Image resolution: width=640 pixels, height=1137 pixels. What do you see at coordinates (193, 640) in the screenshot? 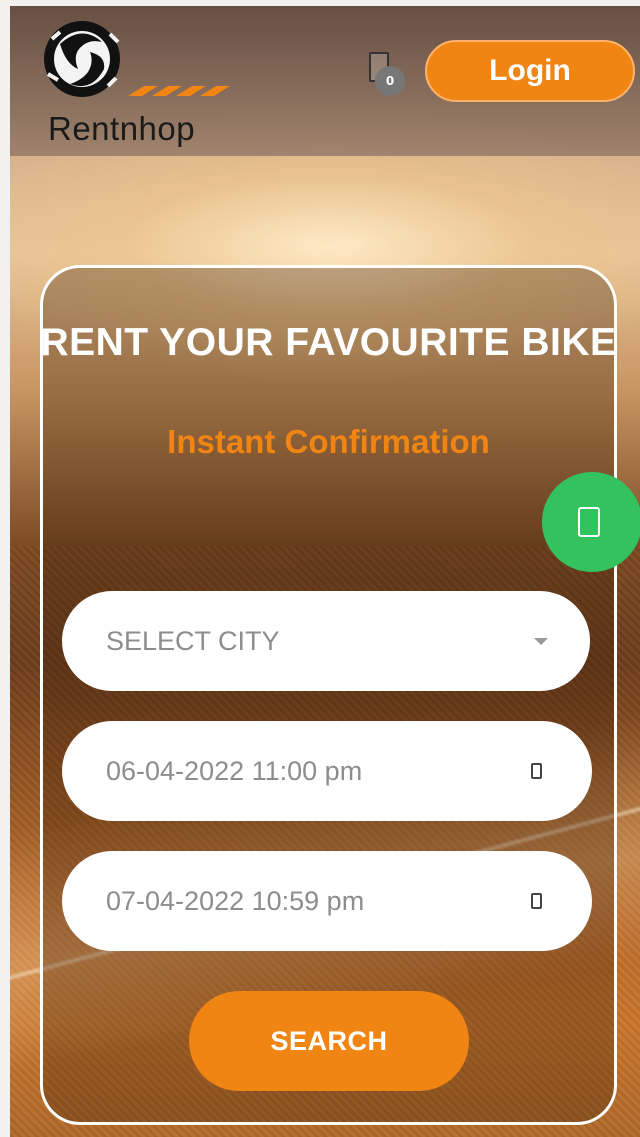
I see `city-select-value: SELECT CITY` at bounding box center [193, 640].